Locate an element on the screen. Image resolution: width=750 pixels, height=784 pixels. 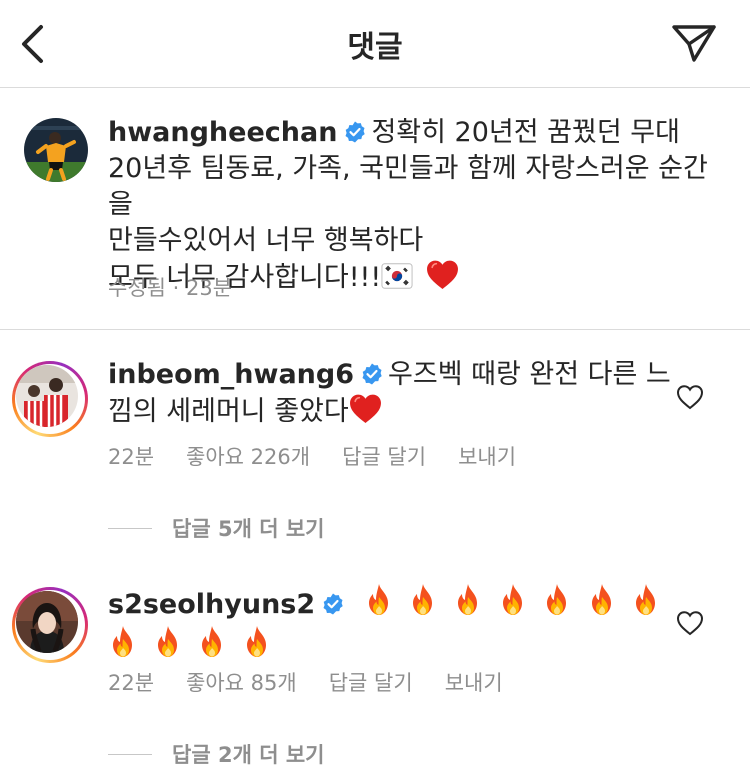
caption-line-3: 만들수있어서 너무 행복하다 is located at coordinates (266, 240).